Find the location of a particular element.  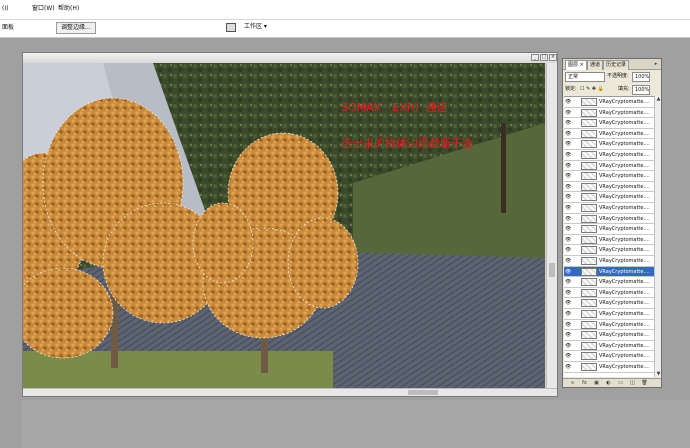

lock-icons: ☐ ✎ ✥ 🔒 is located at coordinates (592, 89).